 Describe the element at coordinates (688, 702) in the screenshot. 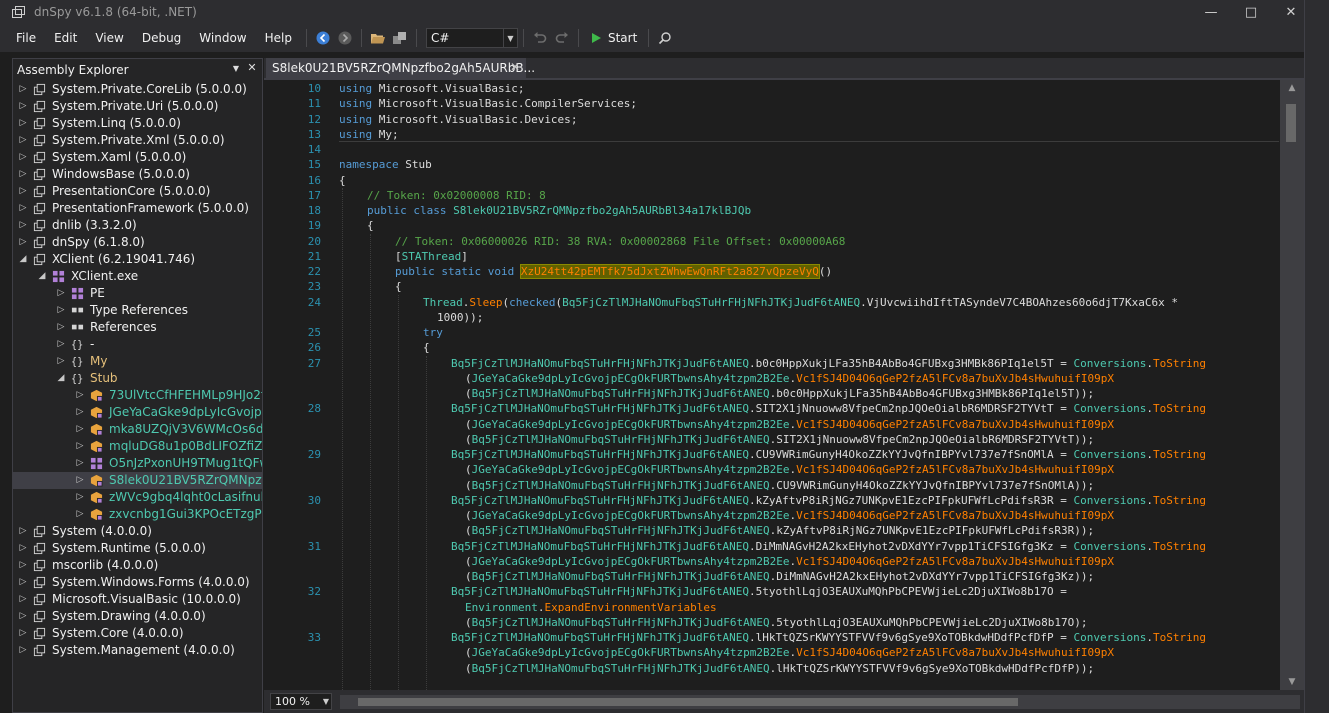

I see `horizontal-scroll-thumb` at that location.